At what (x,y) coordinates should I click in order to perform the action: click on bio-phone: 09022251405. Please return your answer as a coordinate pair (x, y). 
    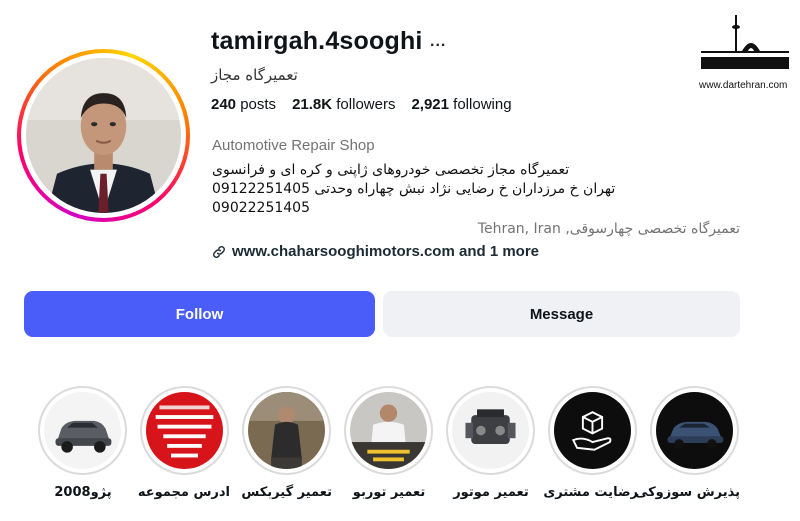
    Looking at the image, I should click on (261, 208).